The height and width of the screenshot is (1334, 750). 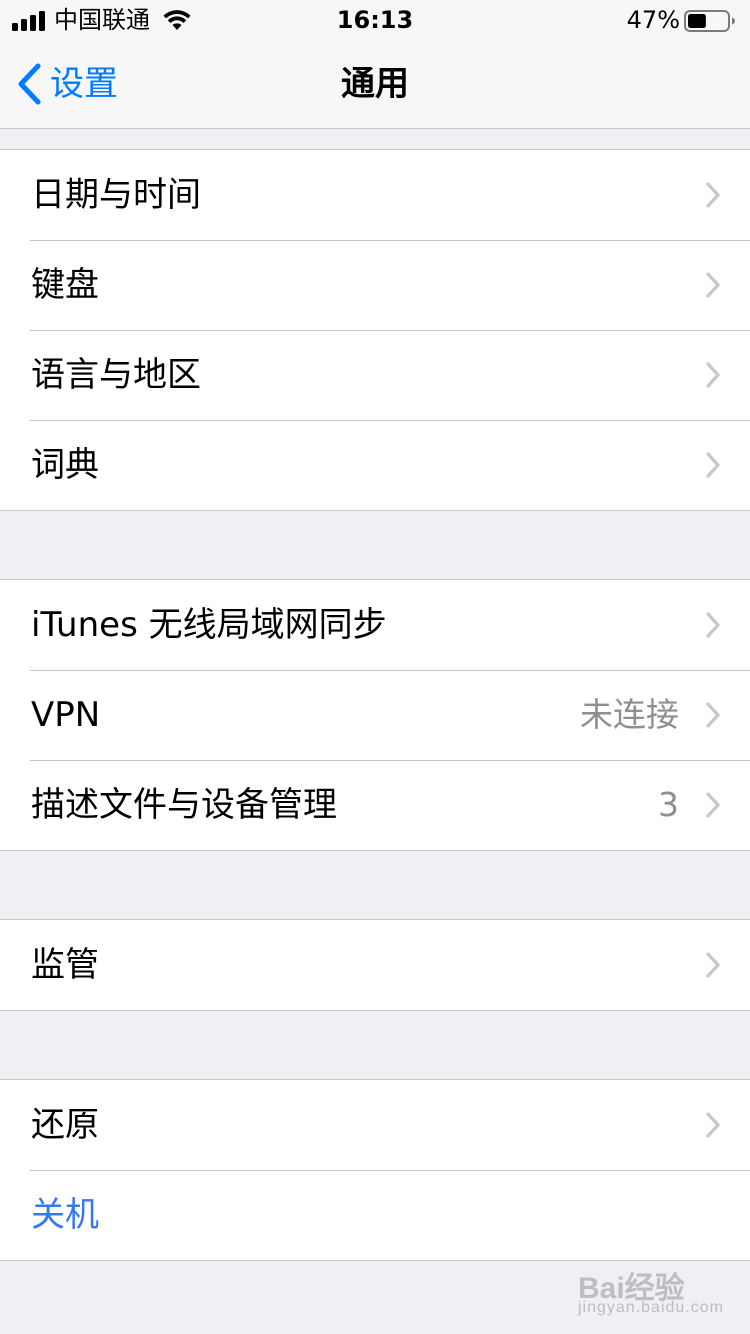 I want to click on row-dictionary: 词典, so click(x=375, y=465).